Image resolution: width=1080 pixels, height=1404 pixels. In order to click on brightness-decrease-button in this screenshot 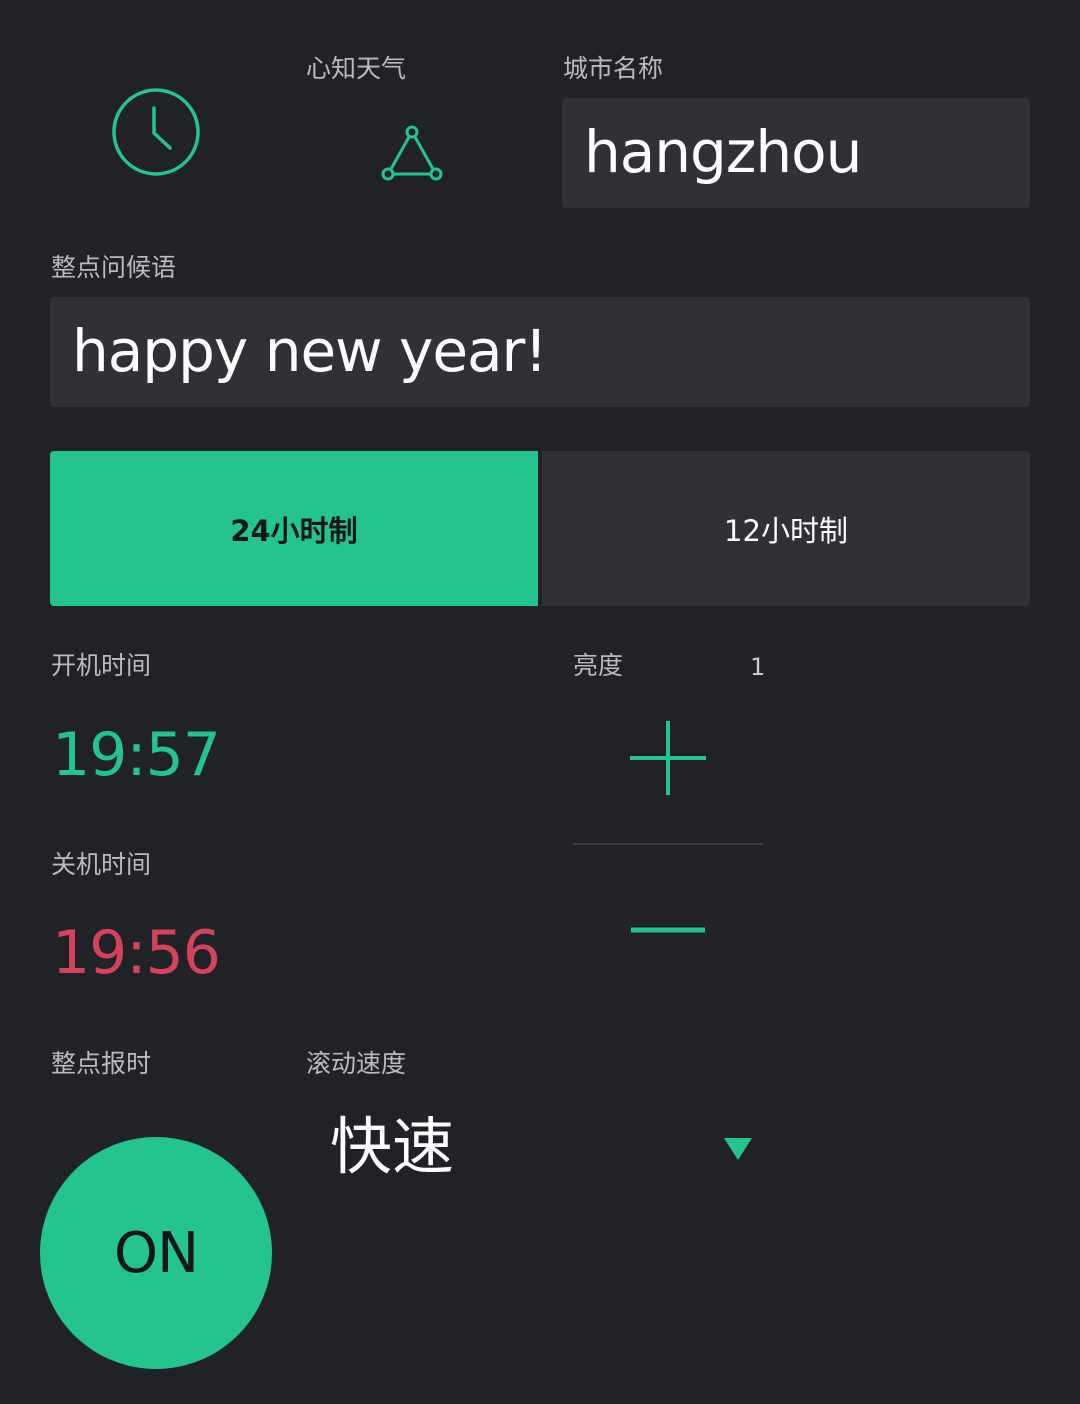, I will do `click(668, 930)`.